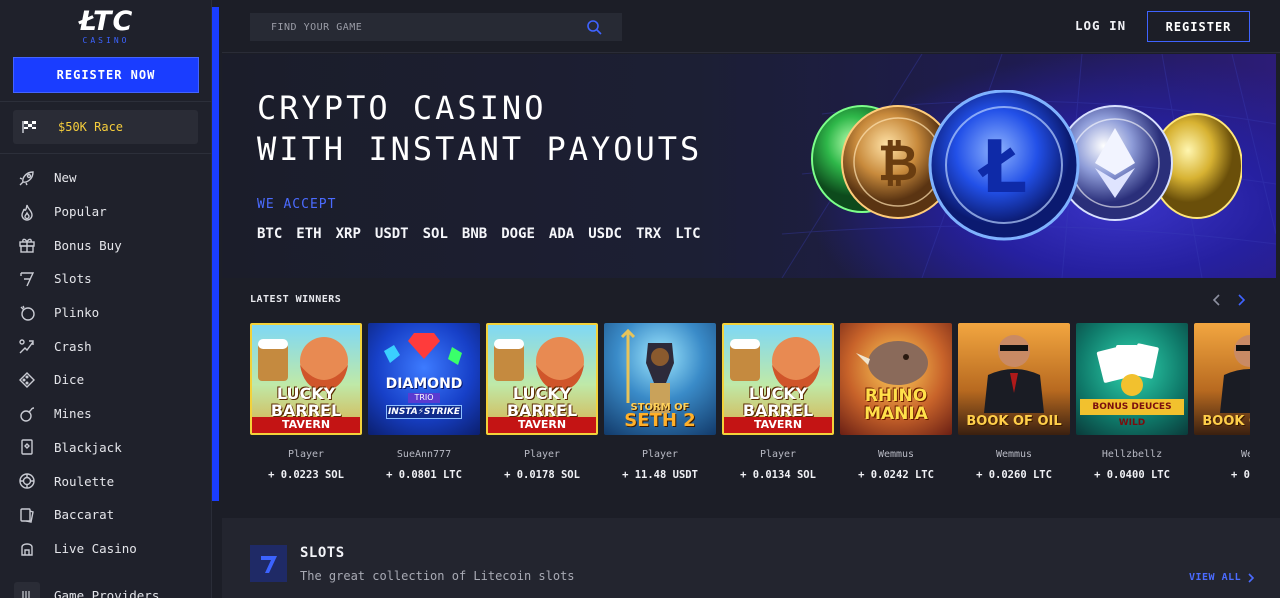 The width and height of the screenshot is (1280, 598). I want to click on sidebar-scrollbar, so click(215, 254).